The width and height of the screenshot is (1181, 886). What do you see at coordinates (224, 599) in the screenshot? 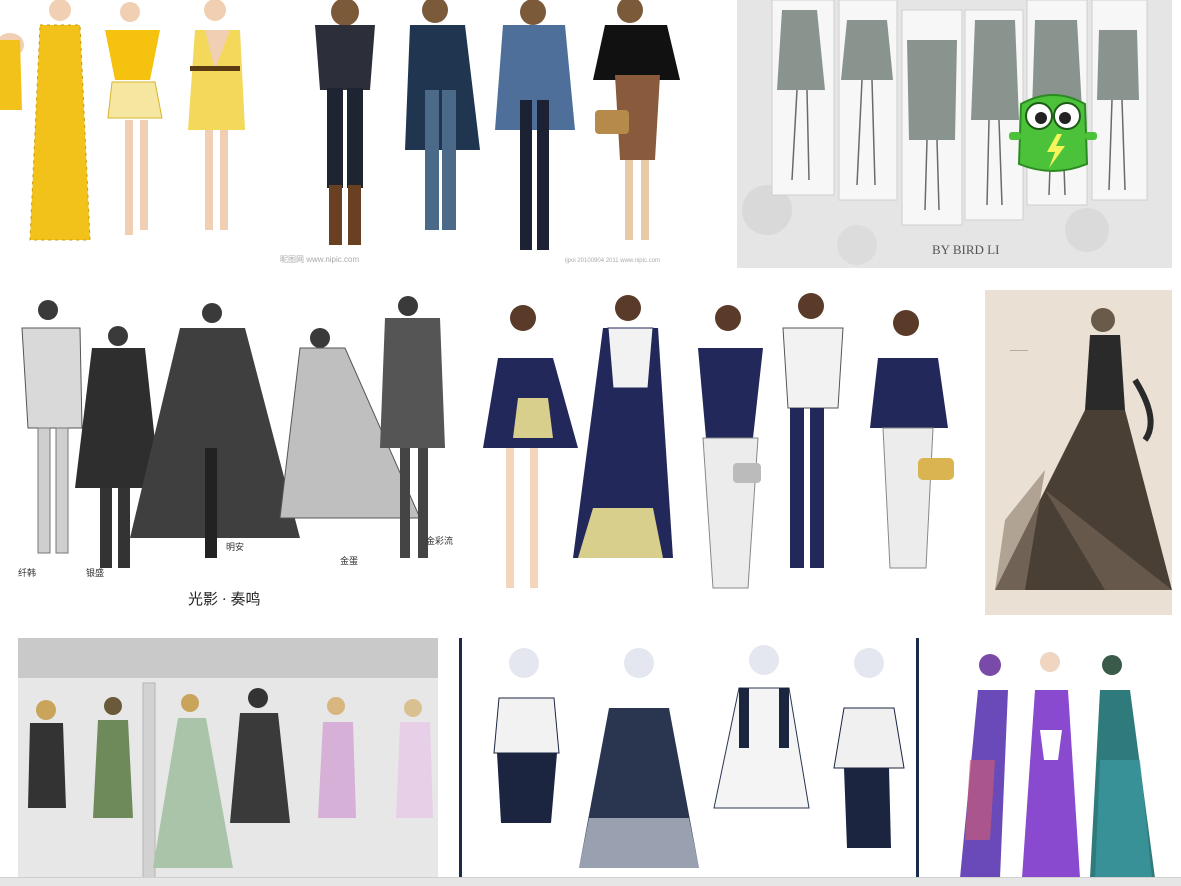
I see `monochrome-caption: 光影 · 奏鸣` at bounding box center [224, 599].